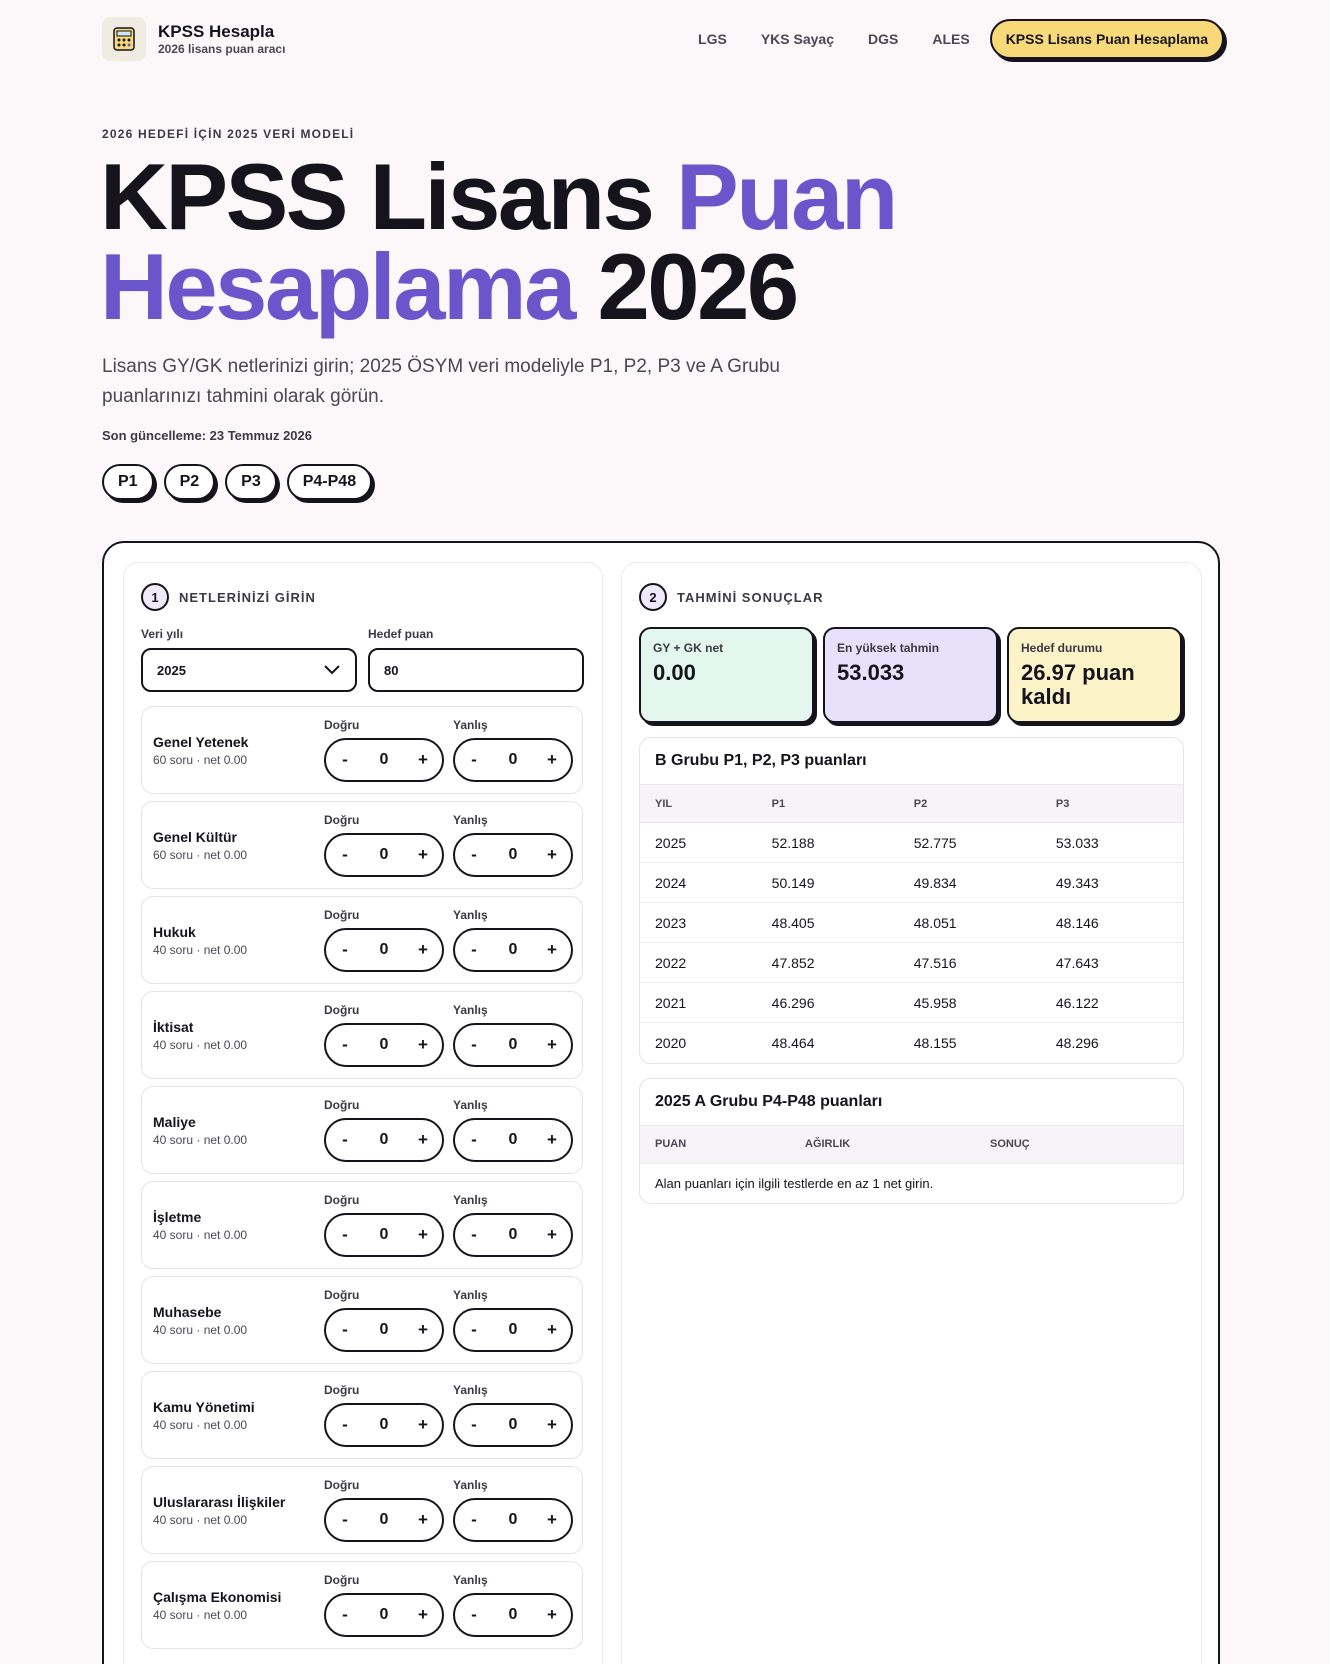 The height and width of the screenshot is (1664, 1330). Describe the element at coordinates (712, 39) in the screenshot. I see `nav-link-lgs: LGS` at that location.